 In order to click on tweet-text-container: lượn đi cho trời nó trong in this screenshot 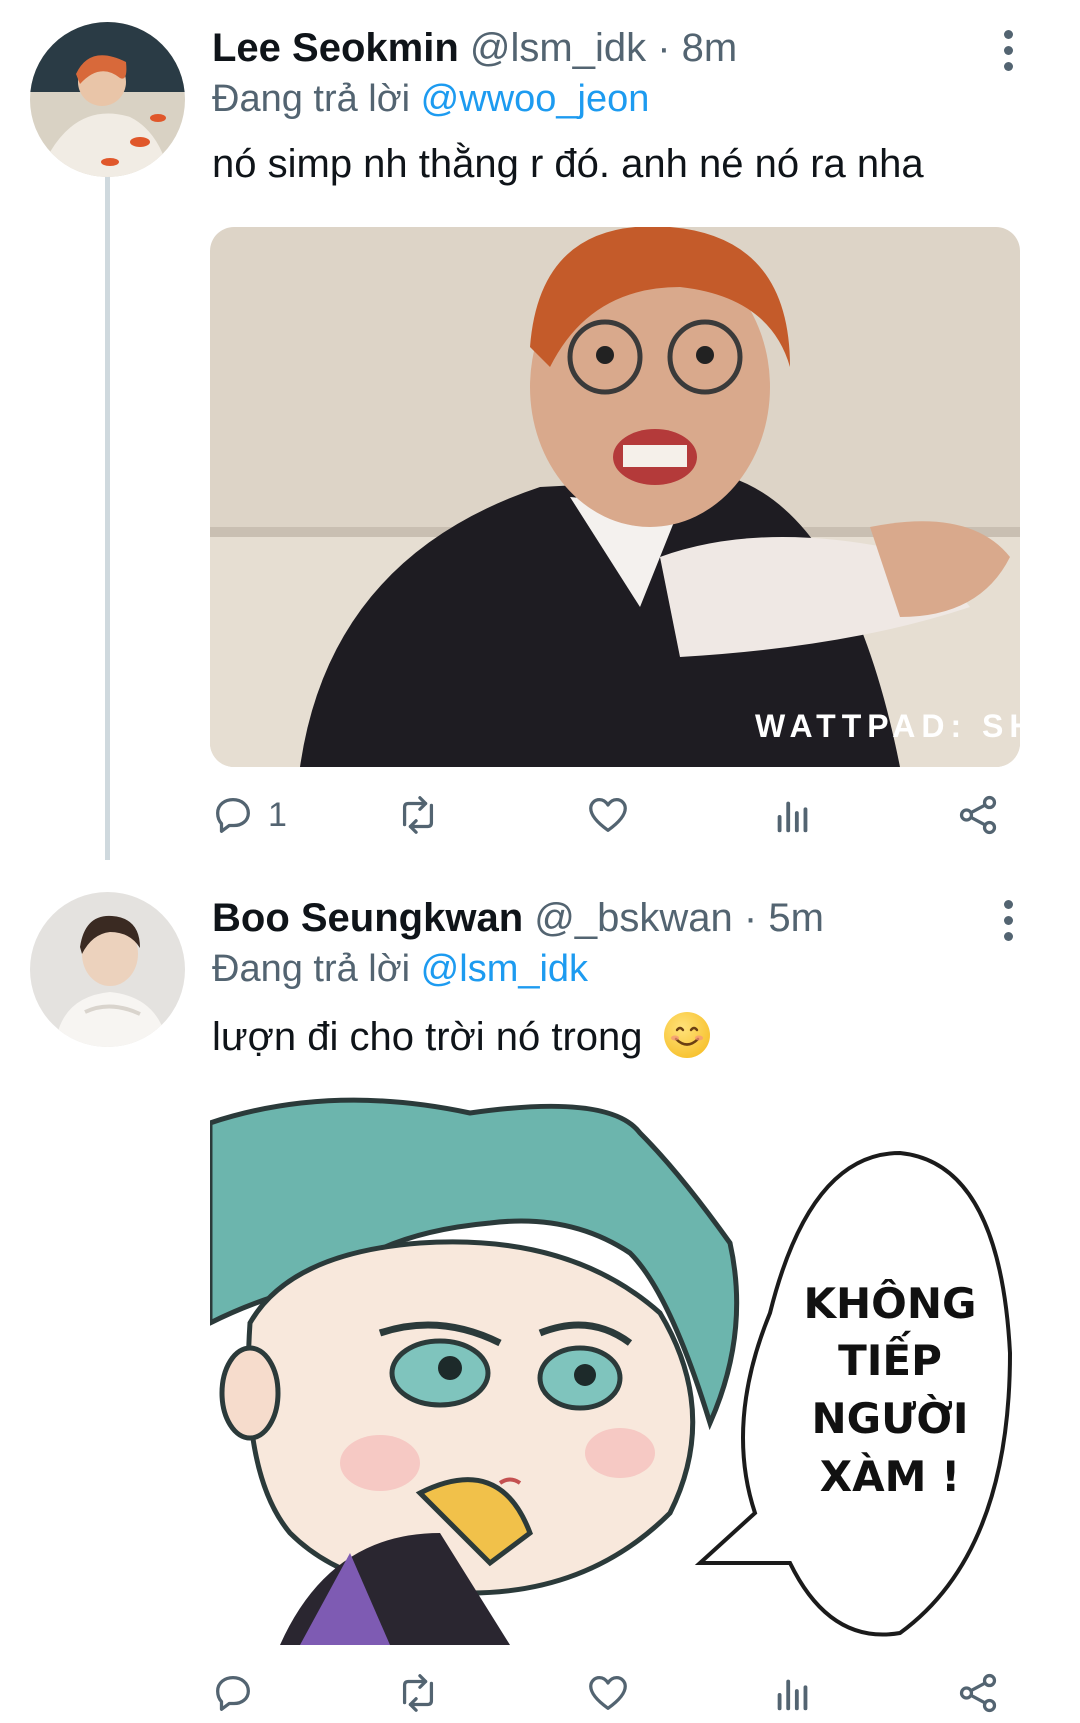, I will do `click(461, 1036)`.